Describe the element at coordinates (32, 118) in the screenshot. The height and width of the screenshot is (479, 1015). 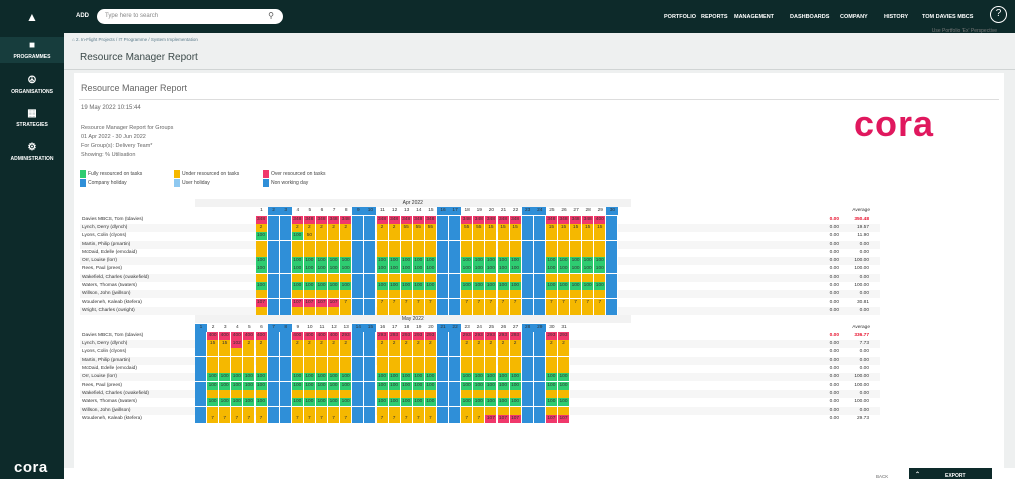
I see `sidebar-item-strategies: ▦ STRATEGIES` at that location.